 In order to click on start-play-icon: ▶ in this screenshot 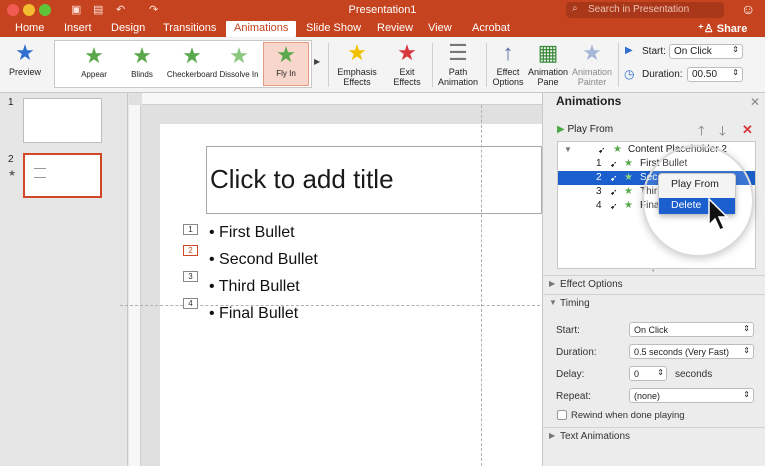, I will do `click(629, 50)`.